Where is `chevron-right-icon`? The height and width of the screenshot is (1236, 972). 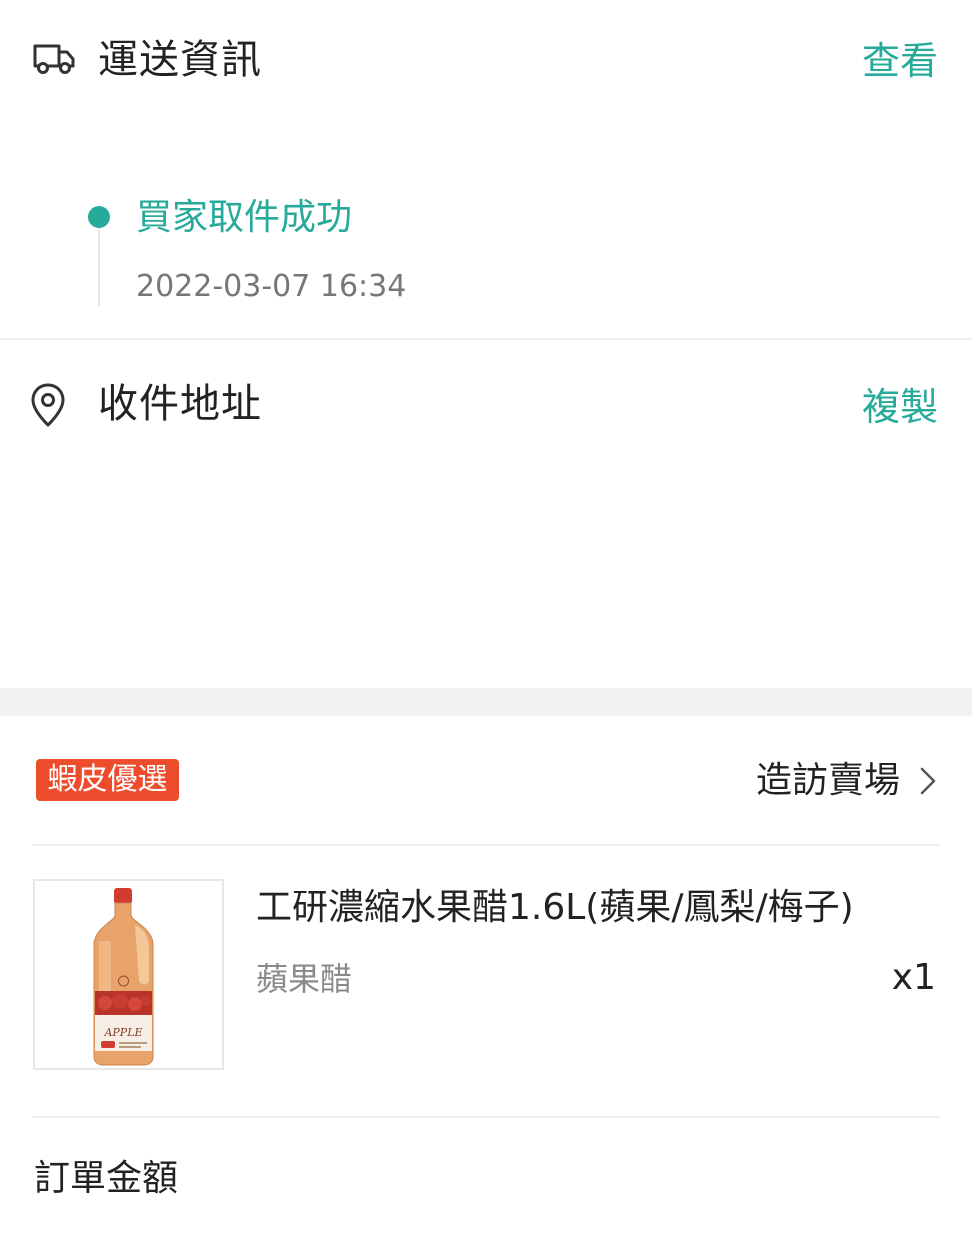
chevron-right-icon is located at coordinates (928, 781).